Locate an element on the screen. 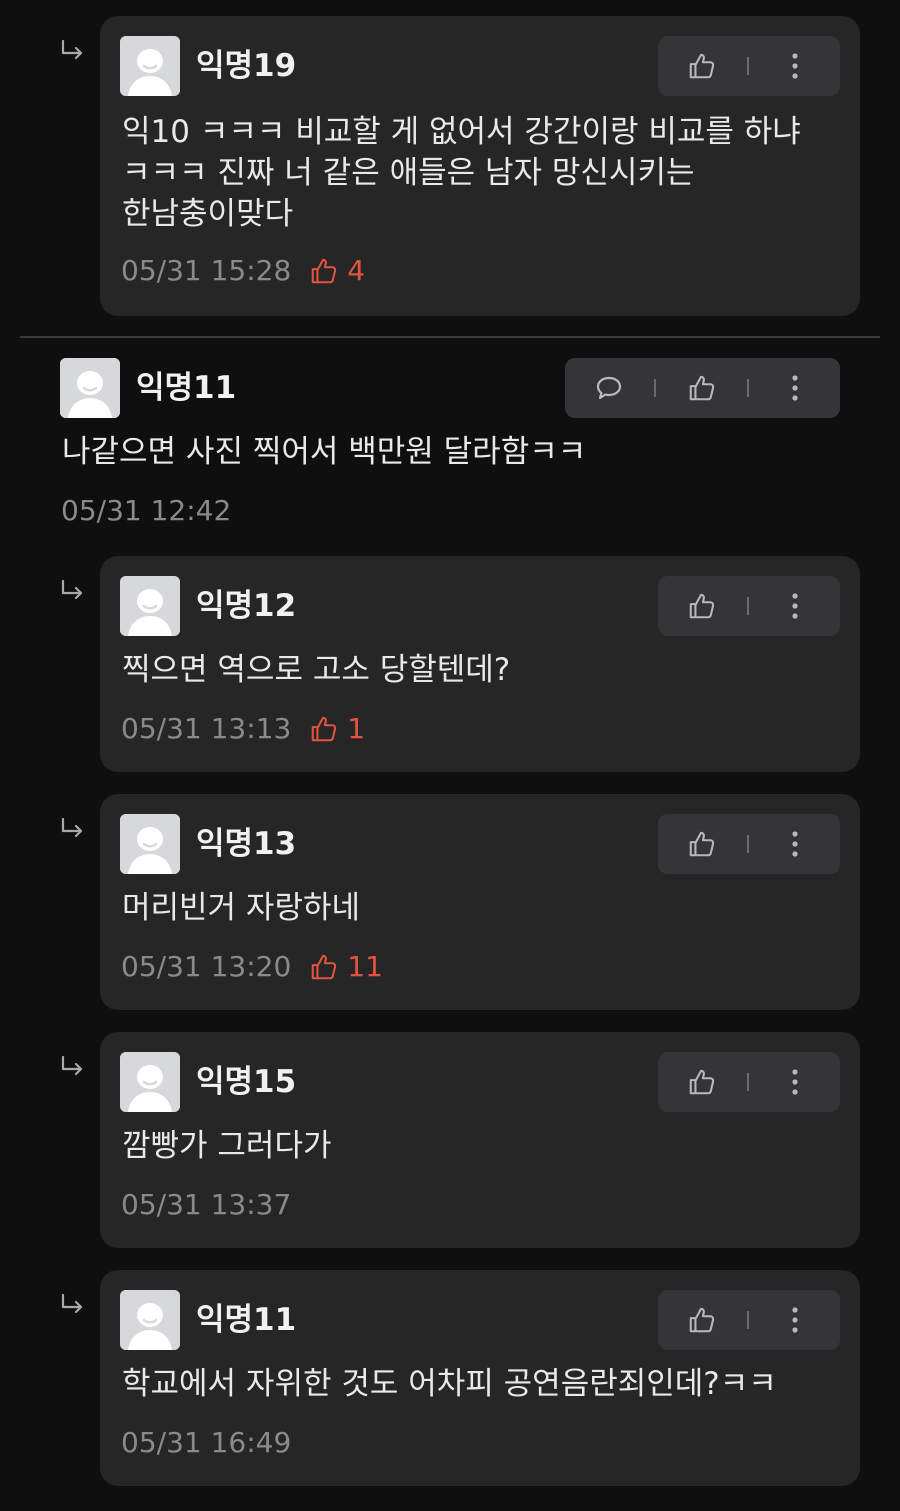 The image size is (900, 1511). comment-text: 학교에서 자위한 것도 어차피 공연음란죄인데?ㅋㅋ is located at coordinates (449, 1384).